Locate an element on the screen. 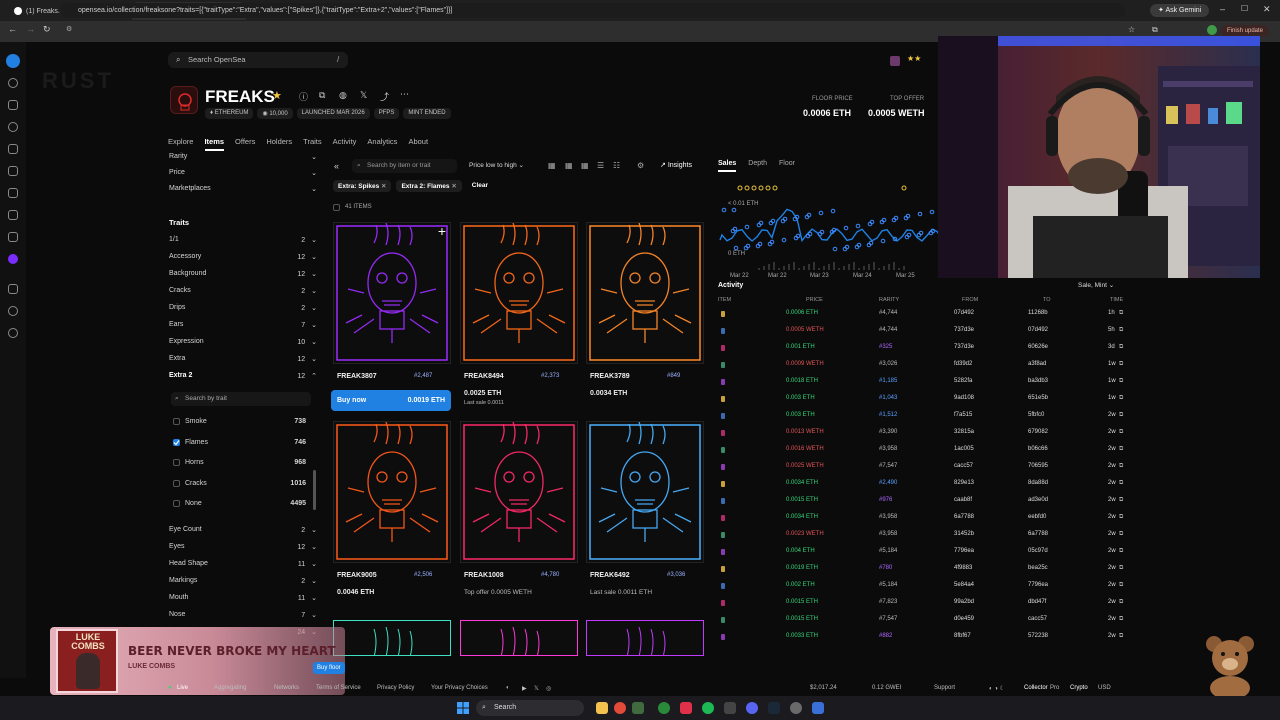  grid-small-icon: ▦ is located at coordinates (585, 165).